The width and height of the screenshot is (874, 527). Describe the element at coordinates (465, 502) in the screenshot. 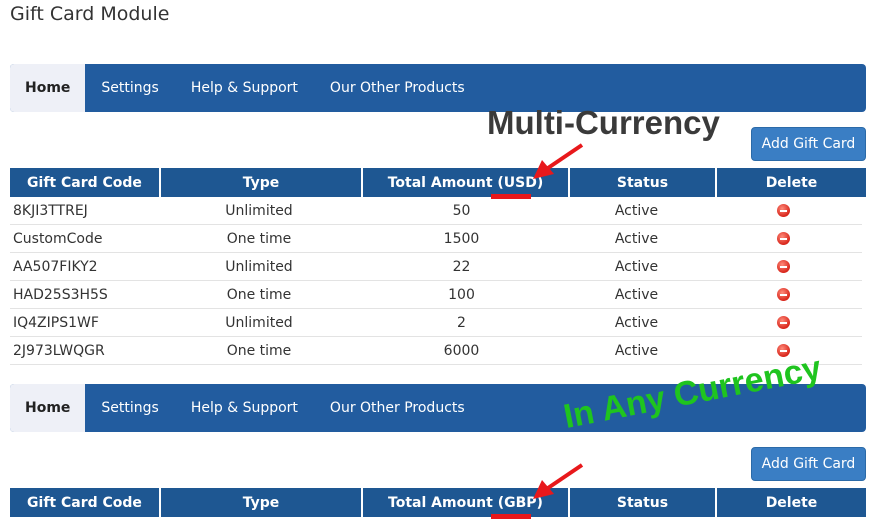

I see `header-total-amount: Total Amount (GBP)` at that location.